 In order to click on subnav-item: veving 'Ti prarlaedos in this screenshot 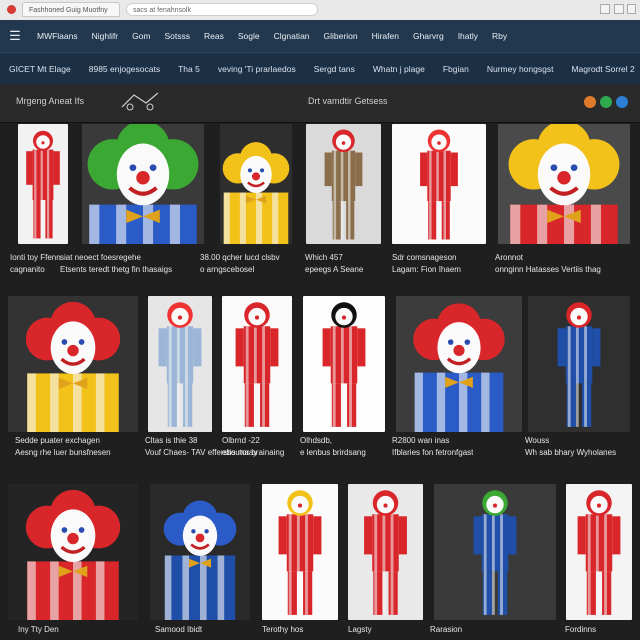, I will do `click(257, 69)`.